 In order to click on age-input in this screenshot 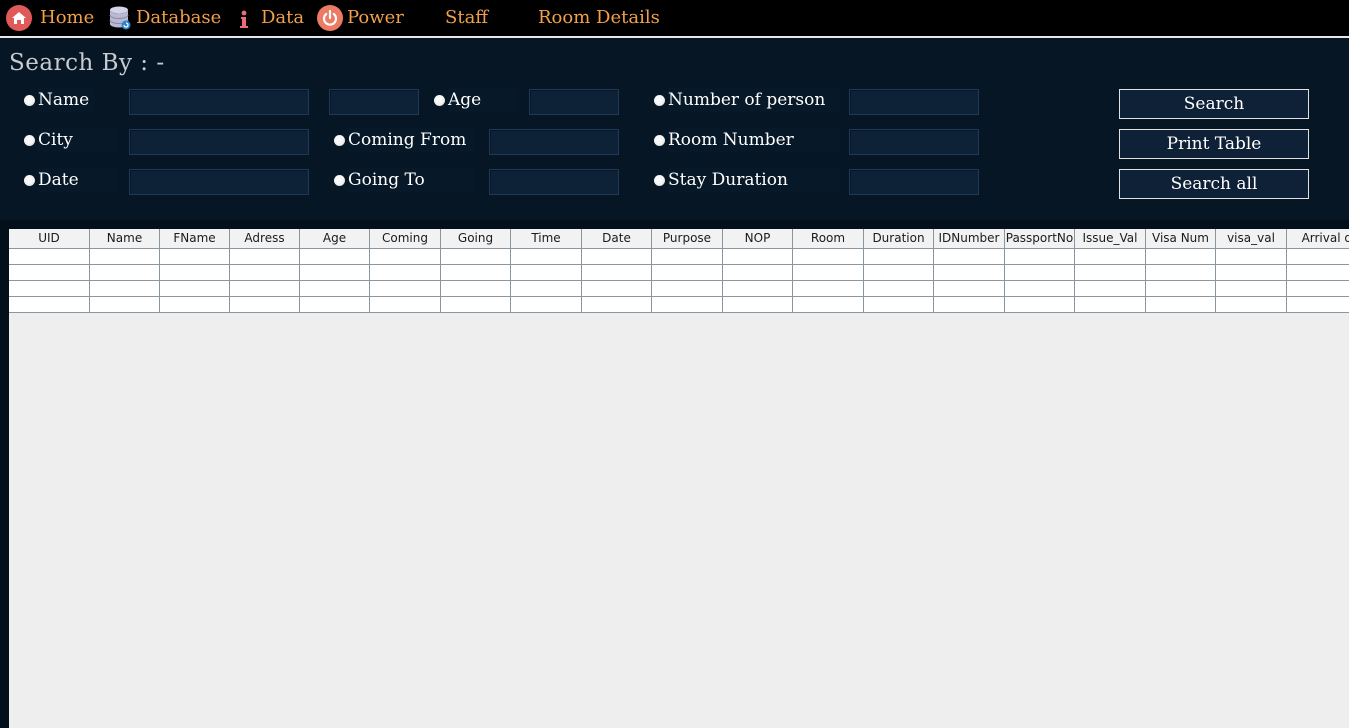, I will do `click(574, 102)`.